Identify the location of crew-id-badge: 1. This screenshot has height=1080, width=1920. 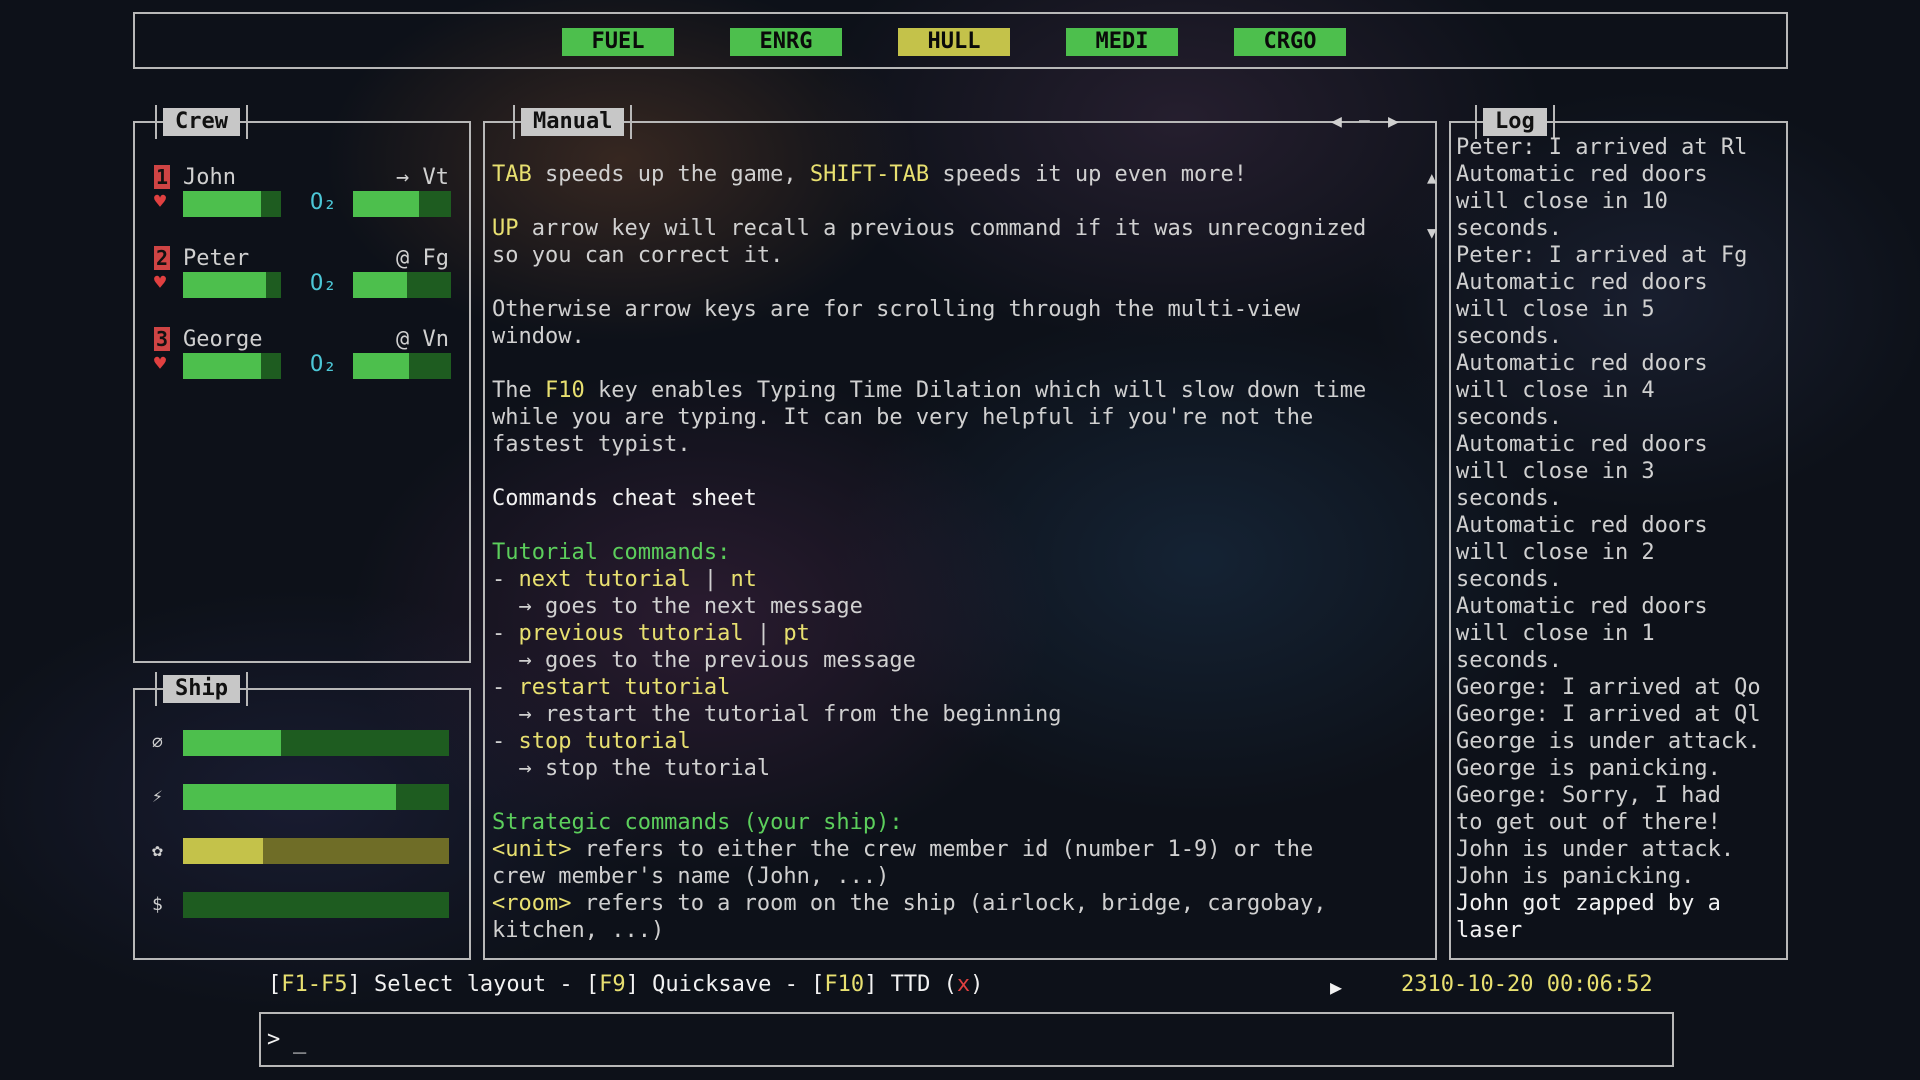
(162, 177).